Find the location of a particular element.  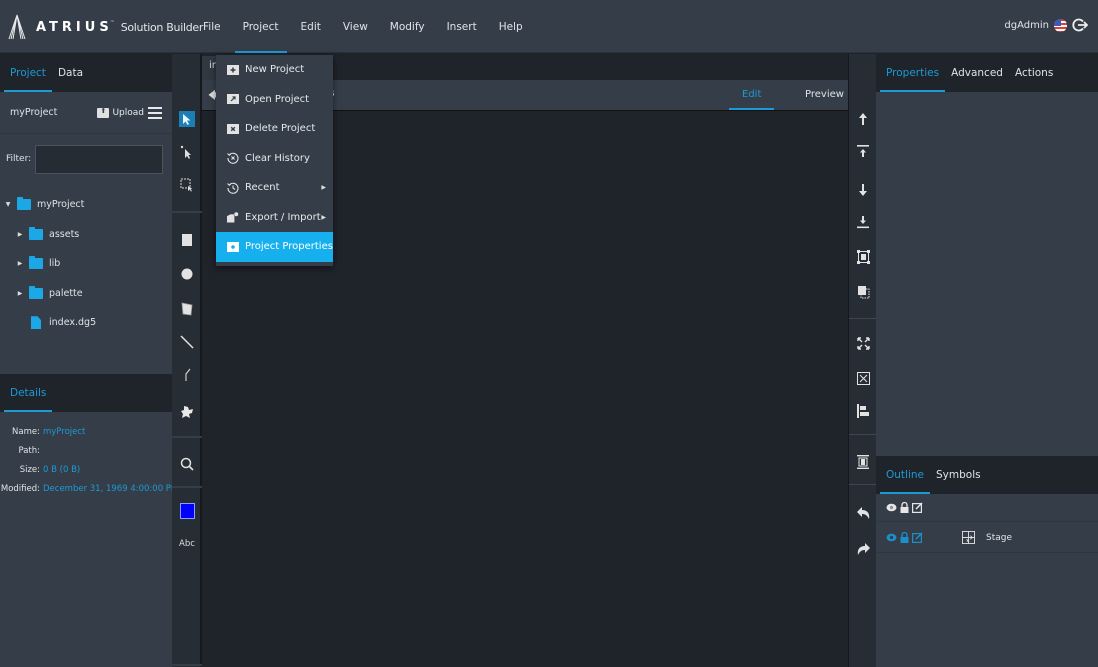

menu-edit: Edit is located at coordinates (311, 26).